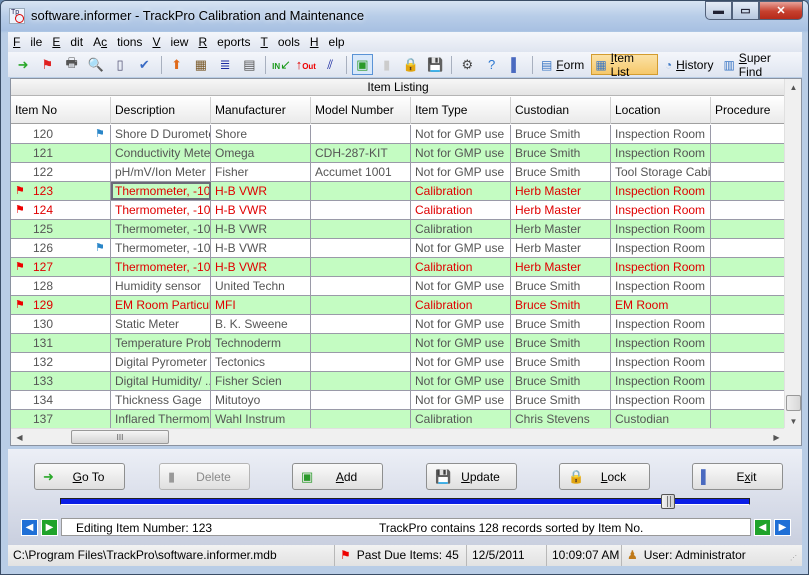  What do you see at coordinates (624, 65) in the screenshot?
I see `view-item-list-button: ▦ Item List` at bounding box center [624, 65].